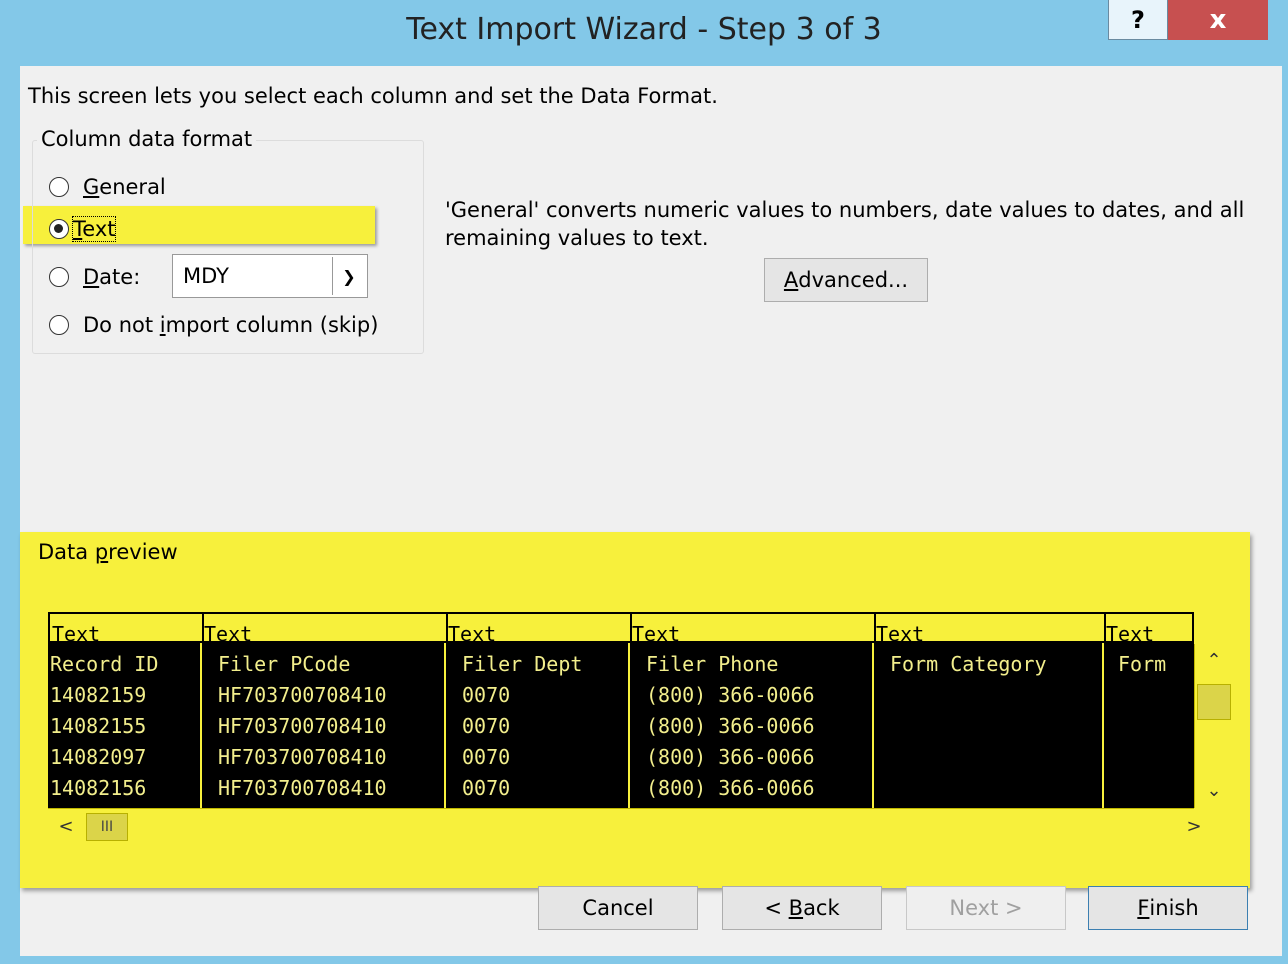  Describe the element at coordinates (231, 325) in the screenshot. I see `radio-skip-label: Do not import column (skip)` at that location.